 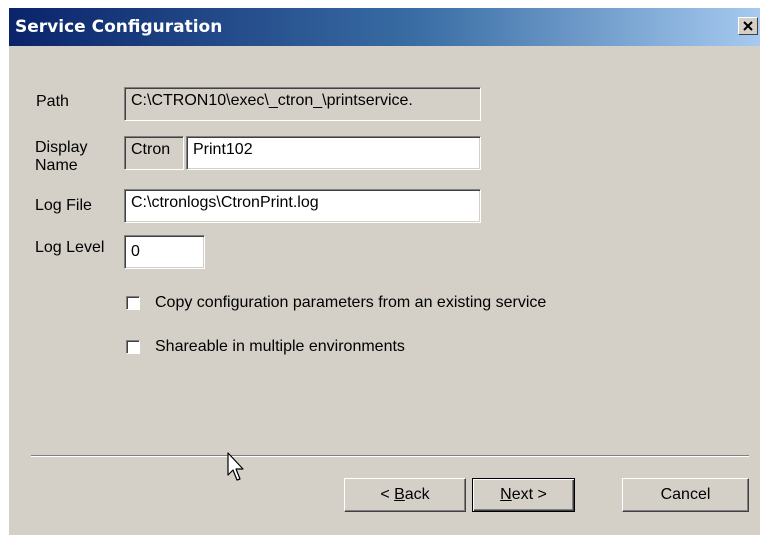 I want to click on back-prefix: <, so click(x=387, y=494).